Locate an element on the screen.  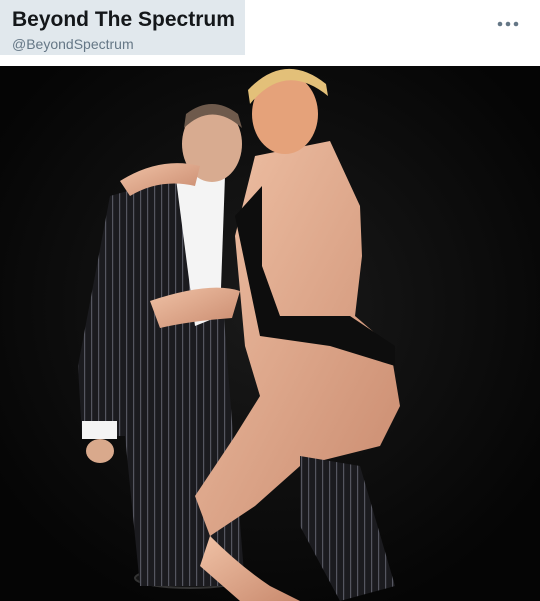
more-options-button is located at coordinates (508, 24).